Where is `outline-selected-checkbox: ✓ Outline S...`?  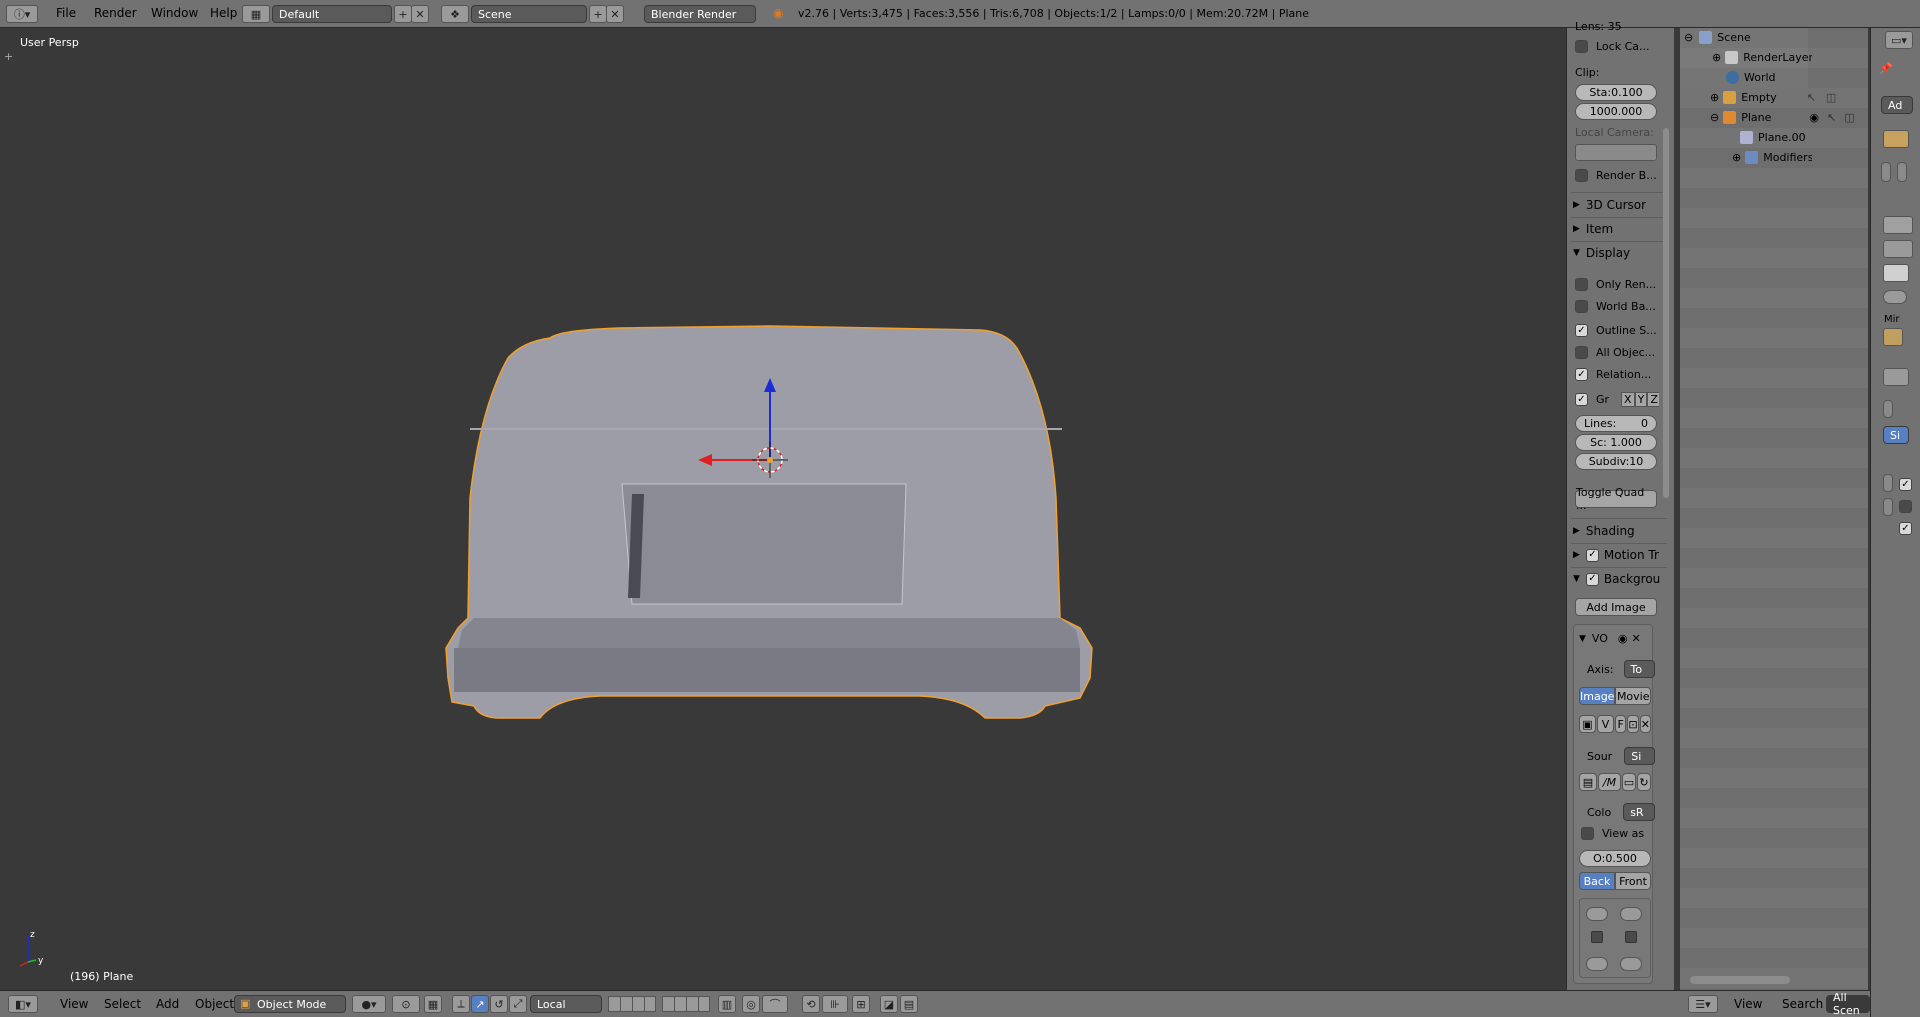
outline-selected-checkbox: ✓ Outline S... is located at coordinates (1617, 330).